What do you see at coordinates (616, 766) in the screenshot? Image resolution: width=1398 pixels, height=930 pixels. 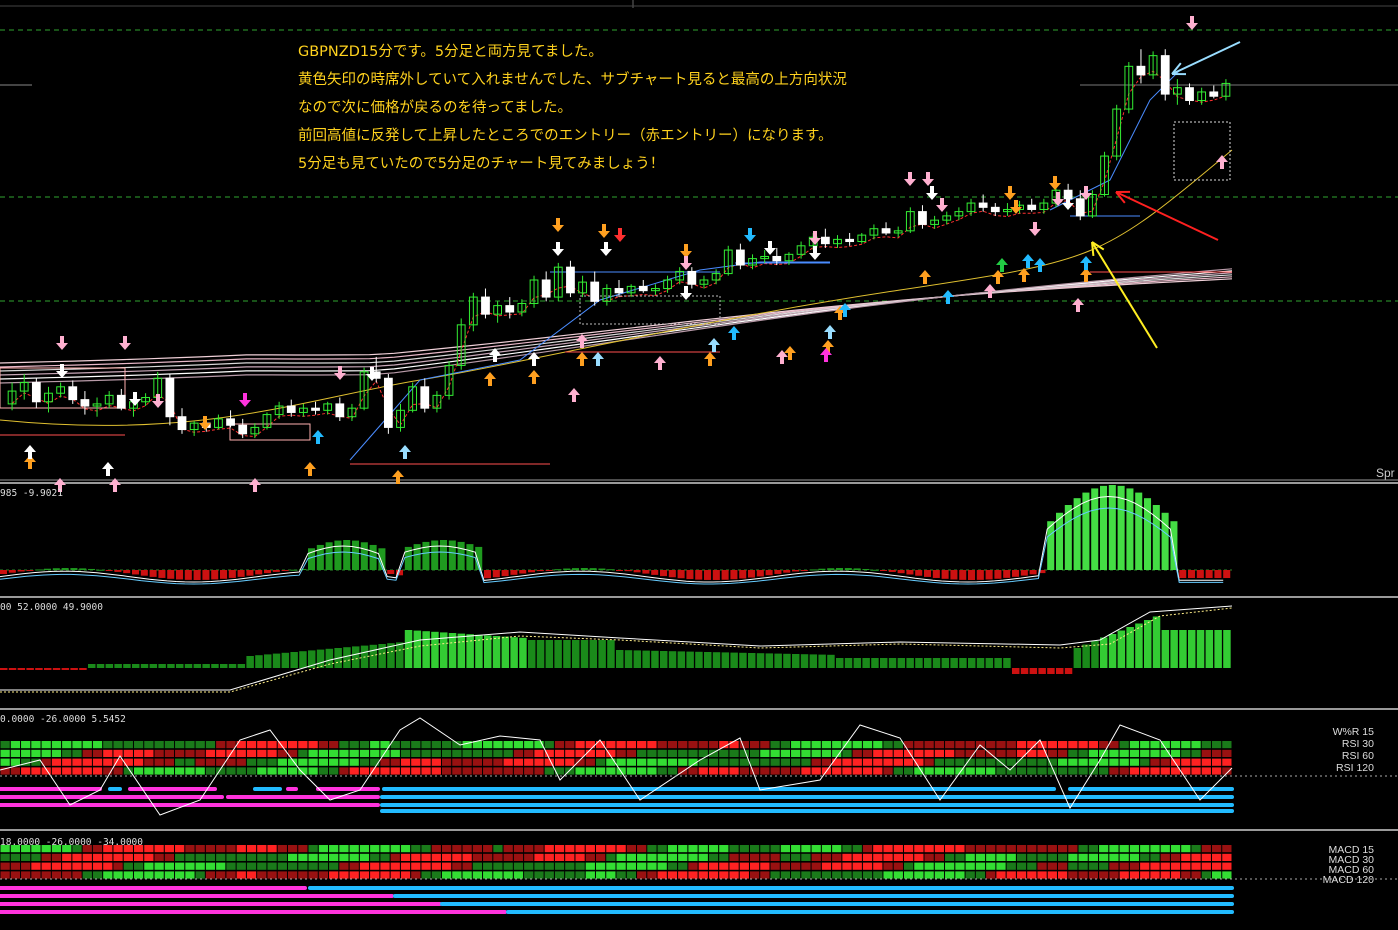 I see `wr-line` at bounding box center [616, 766].